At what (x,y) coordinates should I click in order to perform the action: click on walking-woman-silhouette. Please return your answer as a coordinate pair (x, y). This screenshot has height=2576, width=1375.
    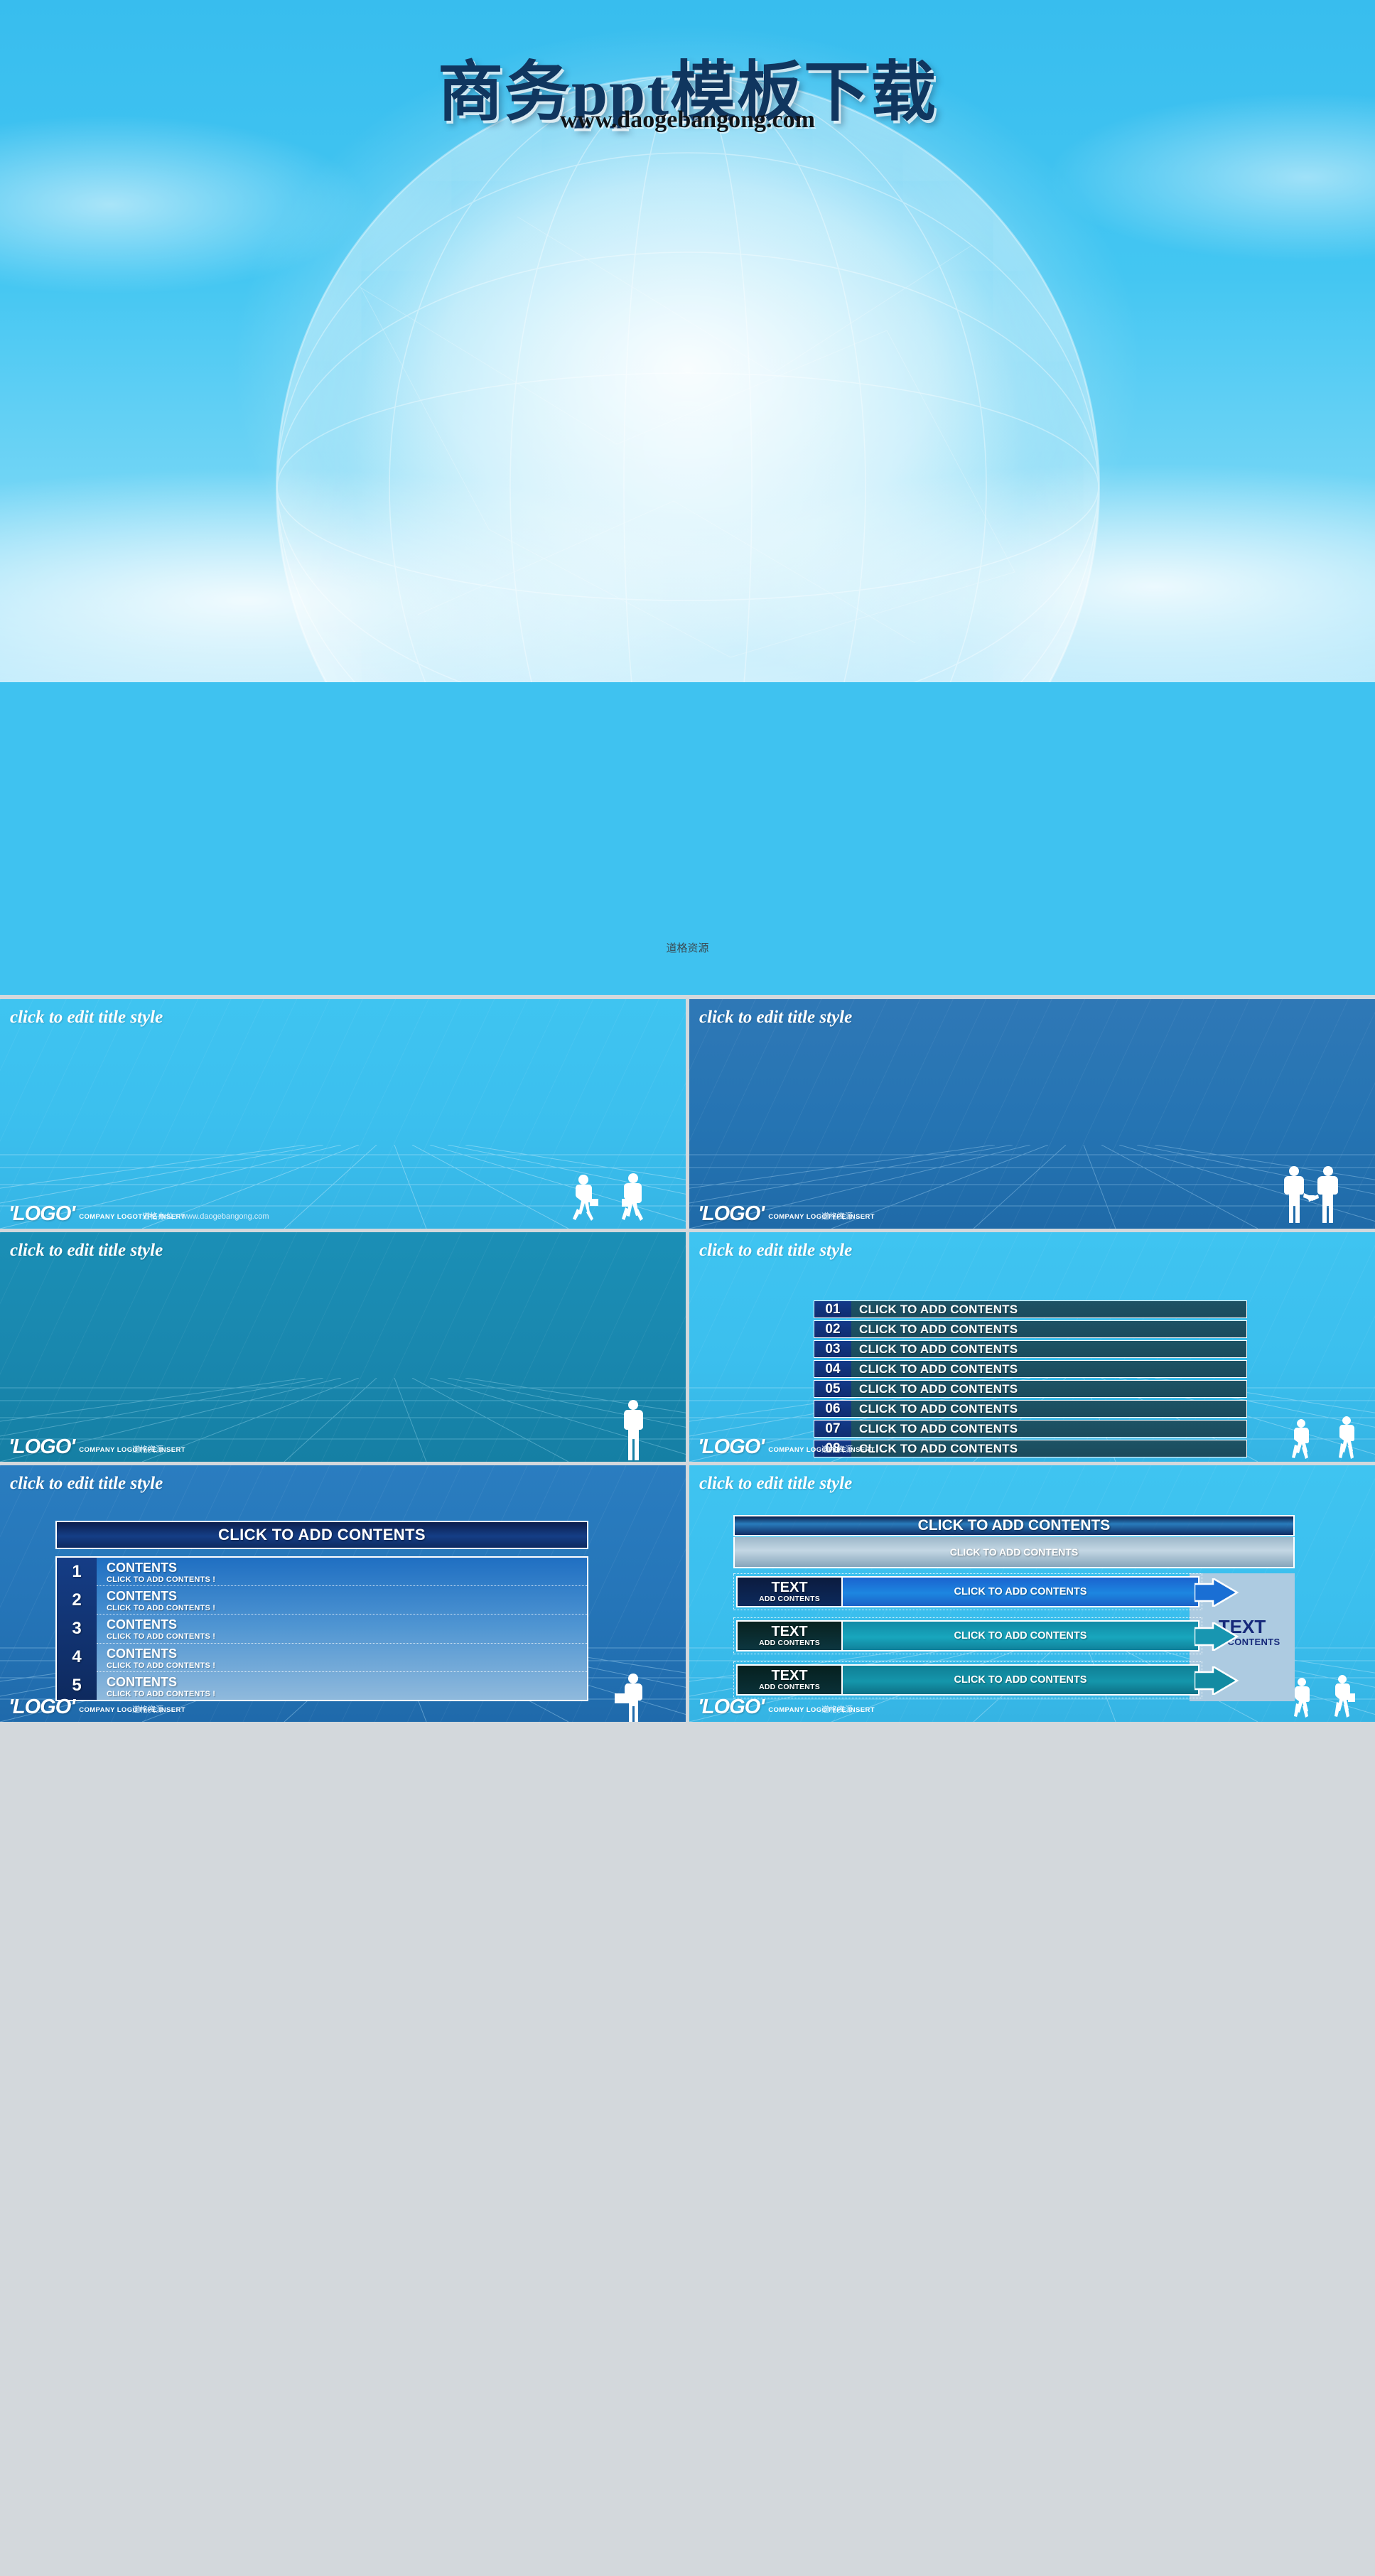
    Looking at the image, I should click on (1346, 1438).